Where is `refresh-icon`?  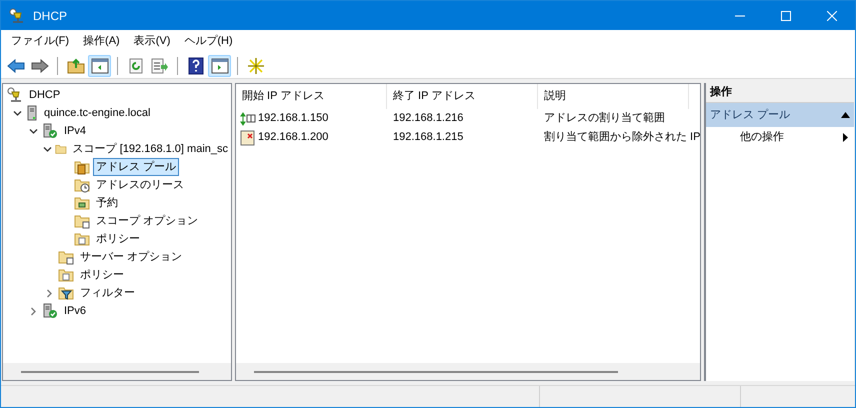
refresh-icon is located at coordinates (136, 66).